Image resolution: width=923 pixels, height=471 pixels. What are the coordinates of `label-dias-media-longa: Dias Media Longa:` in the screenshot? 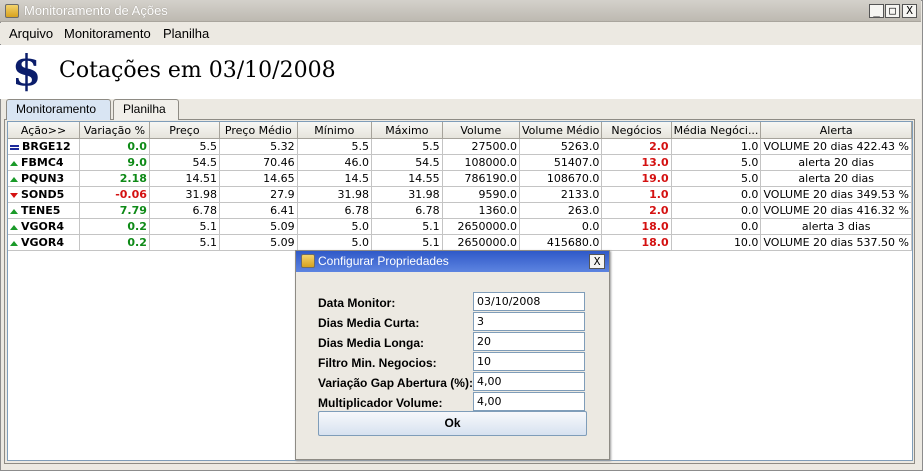 It's located at (371, 343).